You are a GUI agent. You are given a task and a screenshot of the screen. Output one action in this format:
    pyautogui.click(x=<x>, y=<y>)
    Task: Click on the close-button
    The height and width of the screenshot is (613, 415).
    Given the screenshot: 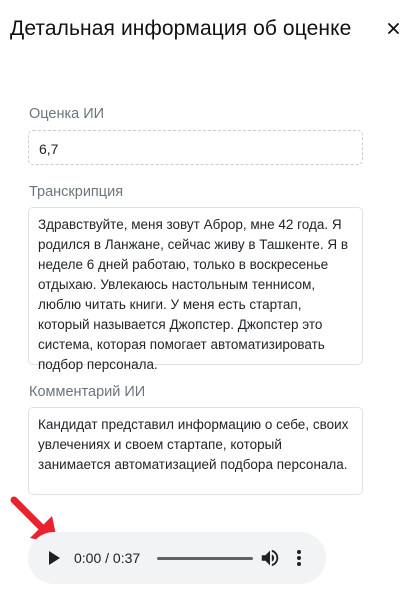 What is the action you would take?
    pyautogui.click(x=393, y=28)
    